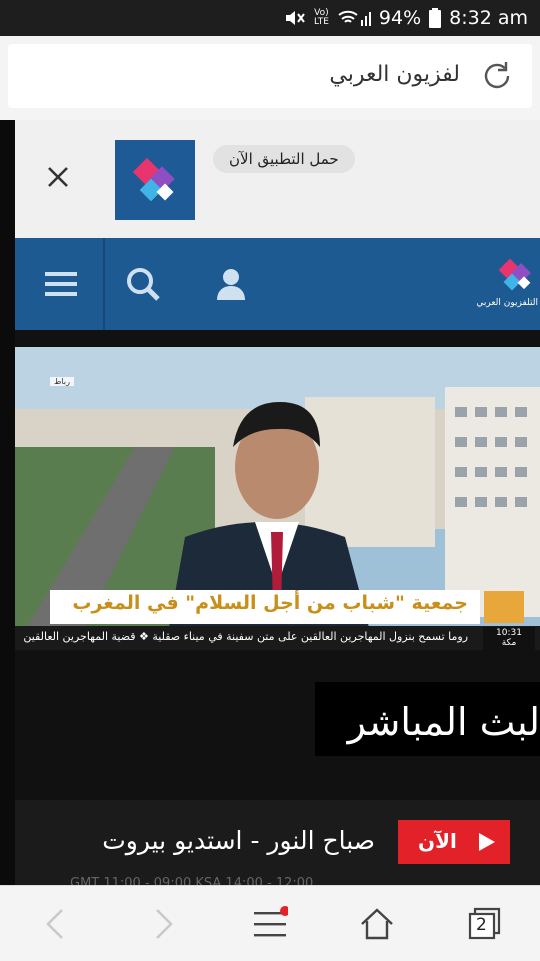 The width and height of the screenshot is (540, 961). I want to click on notification-dot, so click(284, 911).